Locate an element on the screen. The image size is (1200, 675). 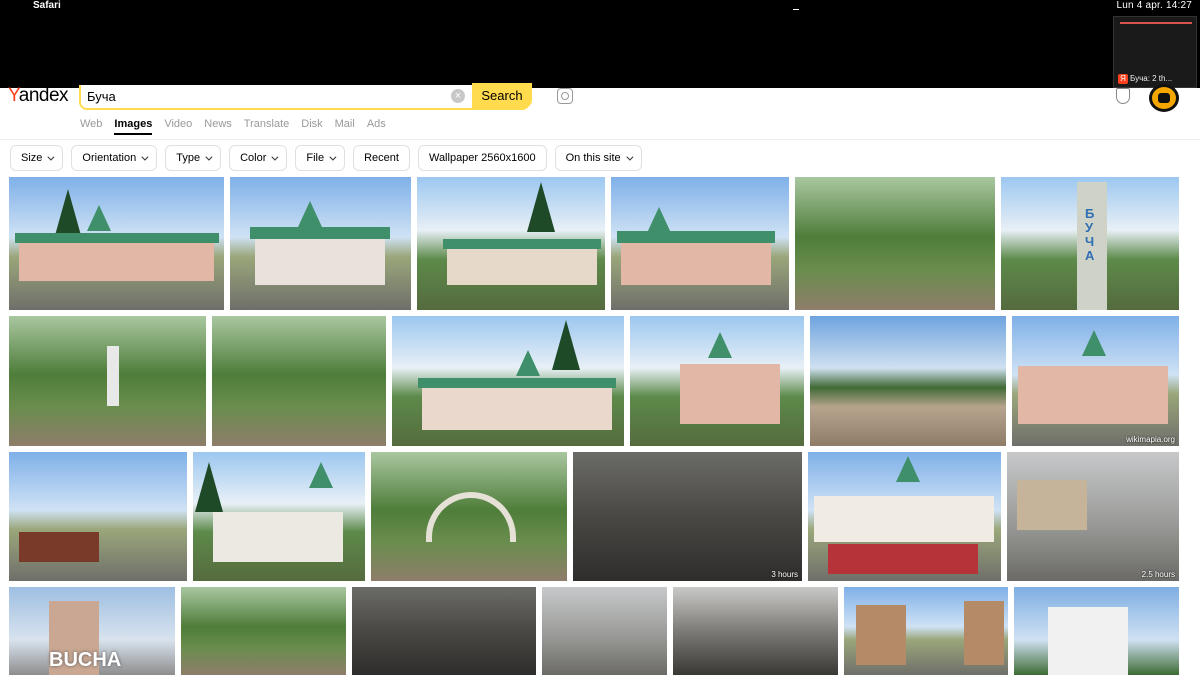
image-result: wikimapia.org is located at coordinates (1095, 381).